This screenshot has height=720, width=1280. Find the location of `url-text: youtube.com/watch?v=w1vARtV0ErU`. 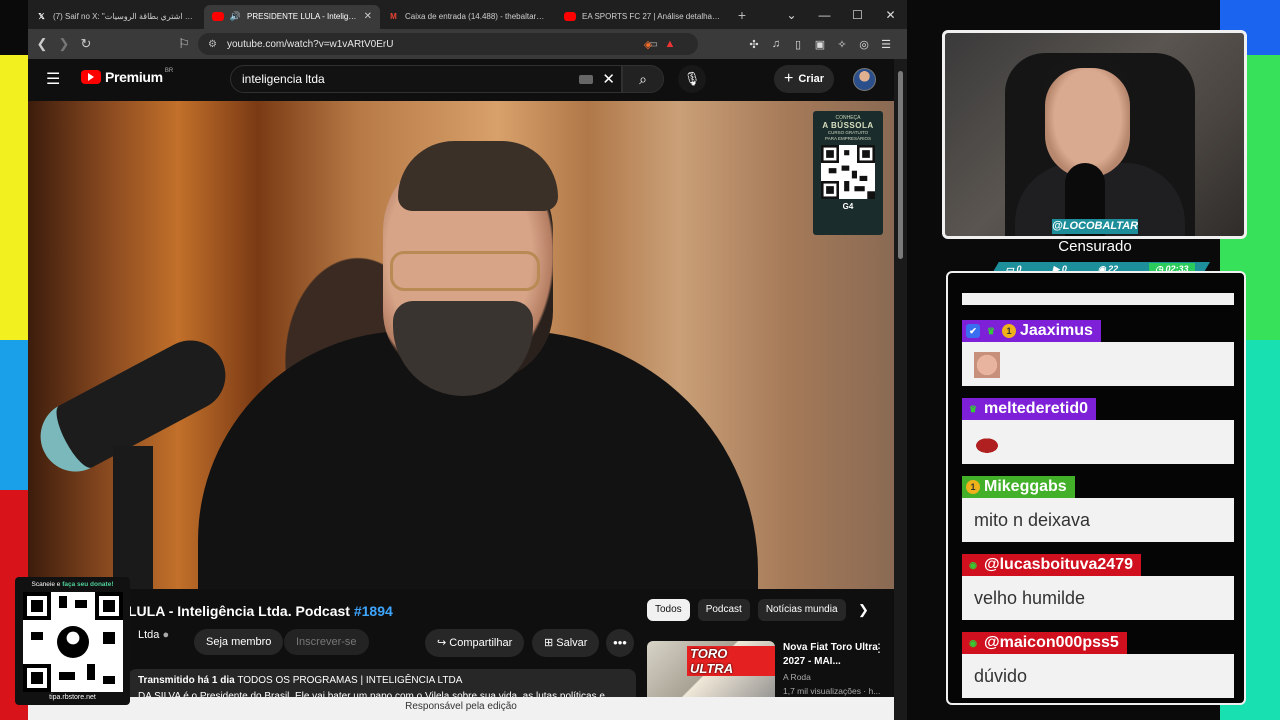

url-text: youtube.com/watch?v=w1vARtV0ErU is located at coordinates (310, 44).